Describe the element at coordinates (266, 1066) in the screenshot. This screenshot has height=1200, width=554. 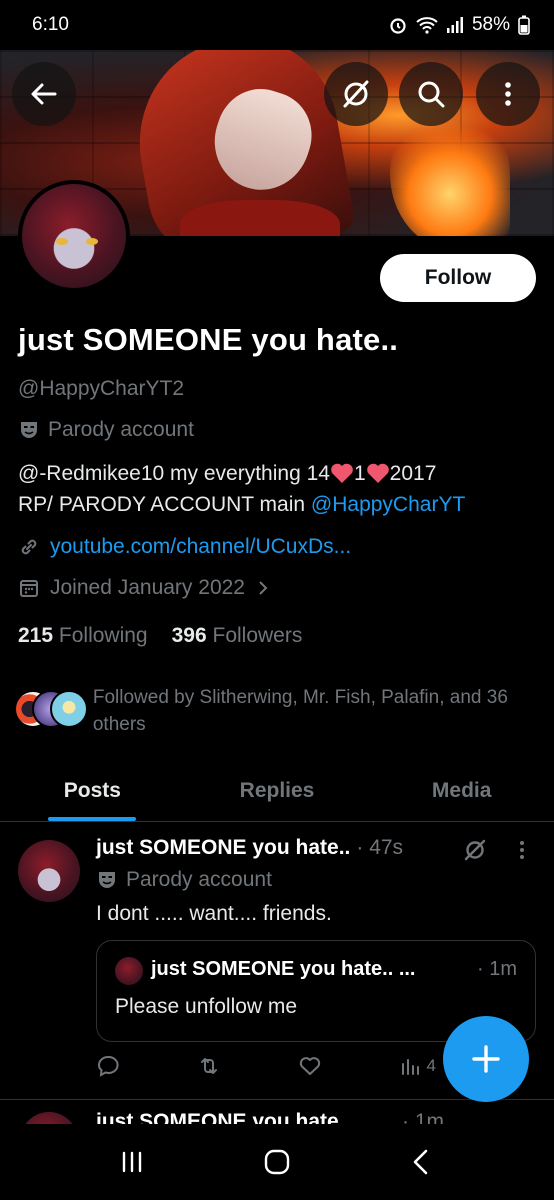
I see `post-actions: 4` at that location.